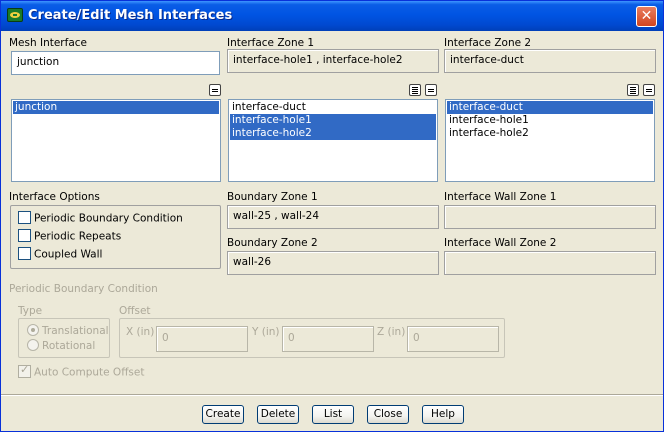 The image size is (664, 432). What do you see at coordinates (453, 339) in the screenshot?
I see `z-offset-input: 0` at bounding box center [453, 339].